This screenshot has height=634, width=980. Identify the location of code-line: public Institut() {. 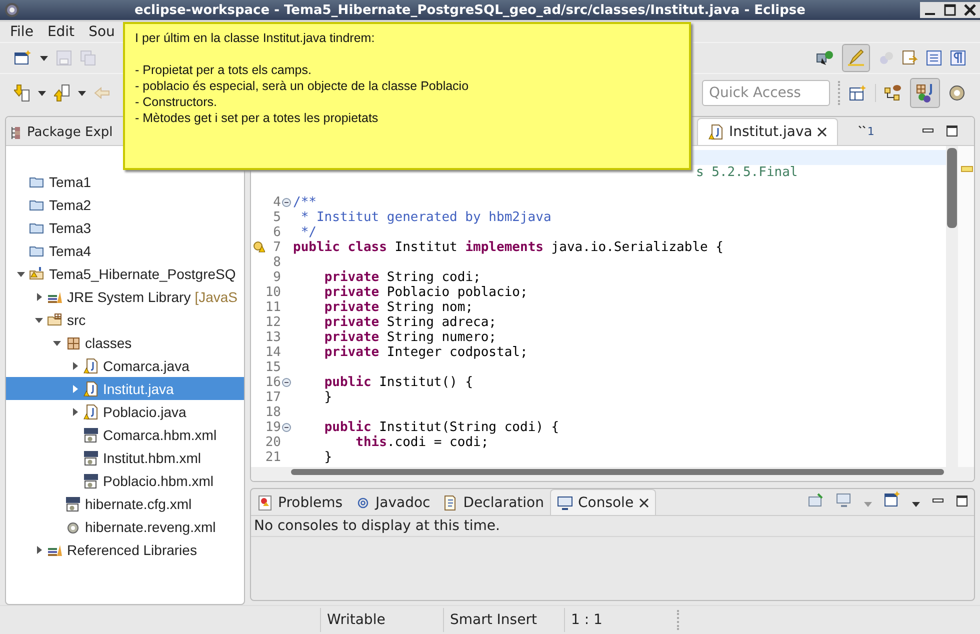
(398, 382).